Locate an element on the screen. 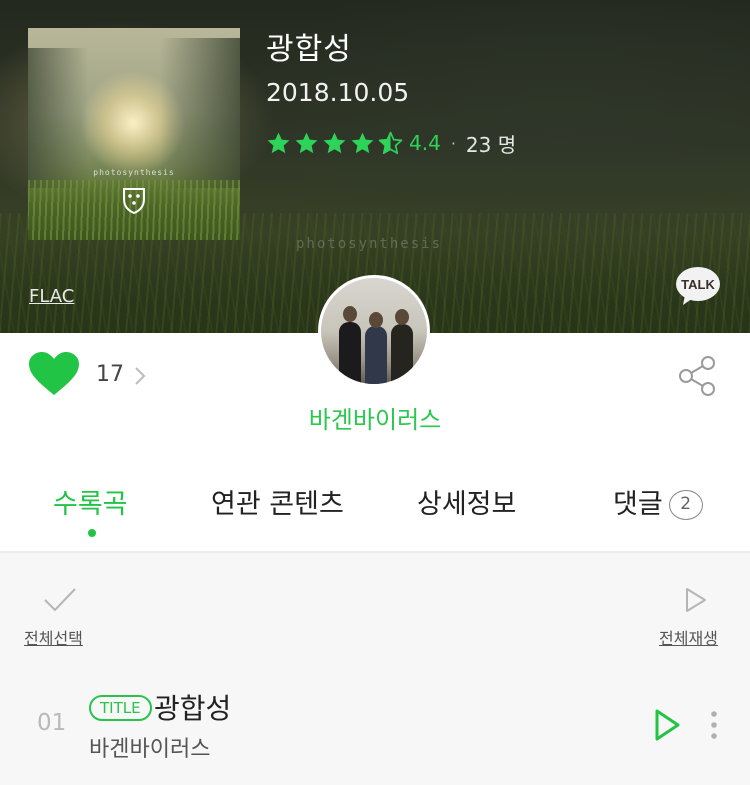 This screenshot has width=750, height=785. tab-comments-label: 댓글 is located at coordinates (638, 504).